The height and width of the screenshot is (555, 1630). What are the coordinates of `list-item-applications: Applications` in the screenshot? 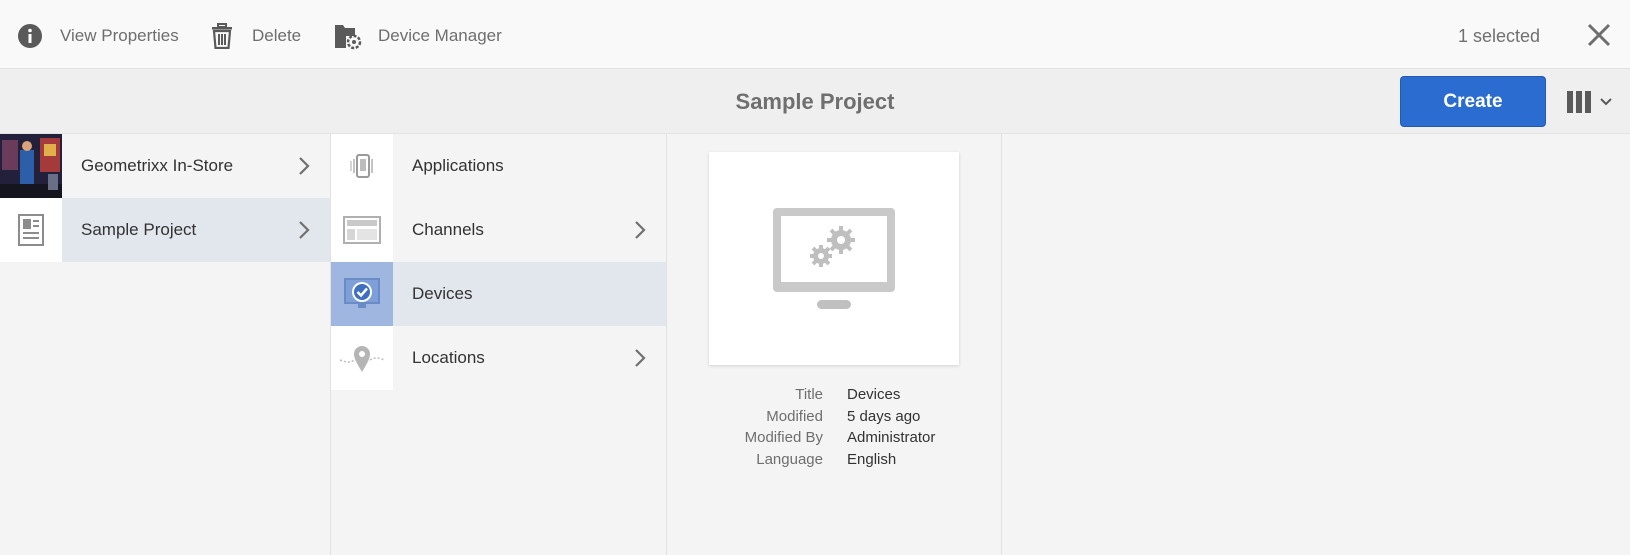 It's located at (498, 166).